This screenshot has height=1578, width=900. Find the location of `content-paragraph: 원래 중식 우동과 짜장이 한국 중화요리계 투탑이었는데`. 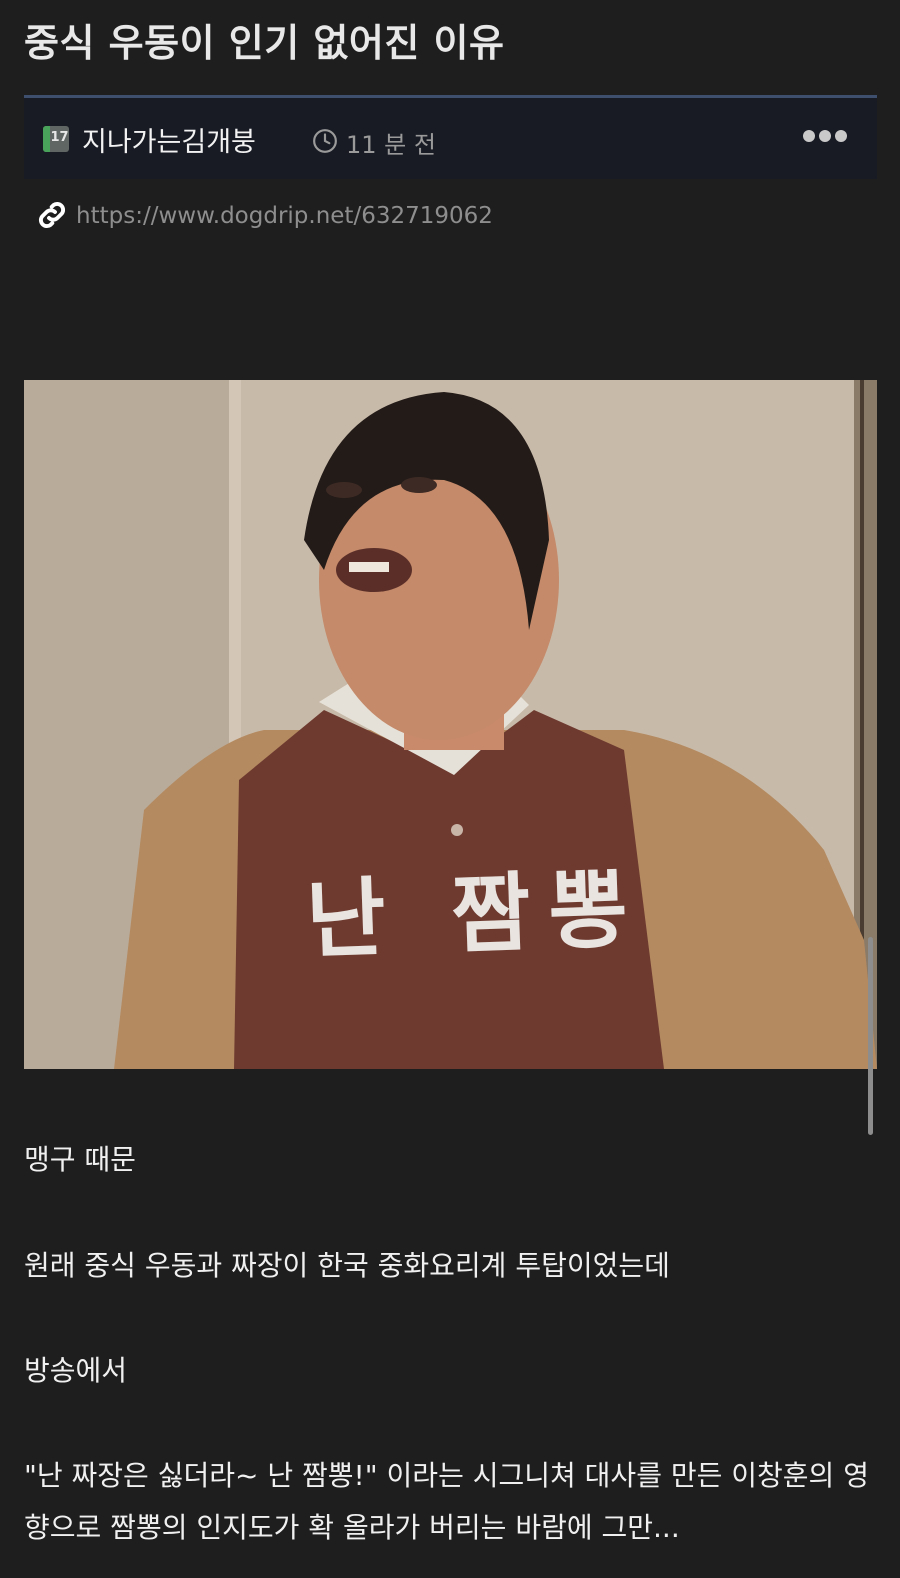

content-paragraph: 원래 중식 우동과 짜장이 한국 중화요리계 투탑이었는데 is located at coordinates (347, 1265).